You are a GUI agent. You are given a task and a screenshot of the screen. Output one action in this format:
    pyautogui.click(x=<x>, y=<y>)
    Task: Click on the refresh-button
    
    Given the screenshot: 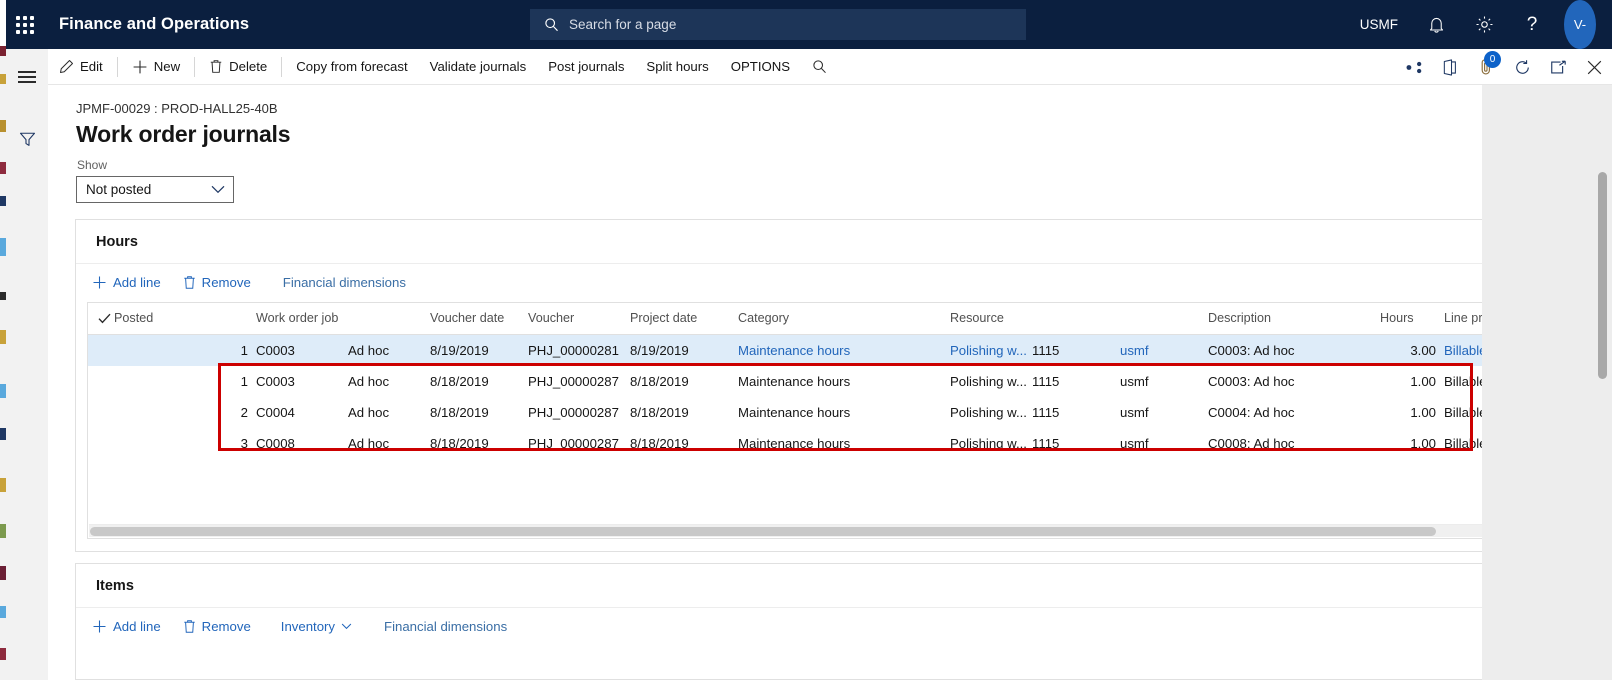 What is the action you would take?
    pyautogui.click(x=1522, y=67)
    